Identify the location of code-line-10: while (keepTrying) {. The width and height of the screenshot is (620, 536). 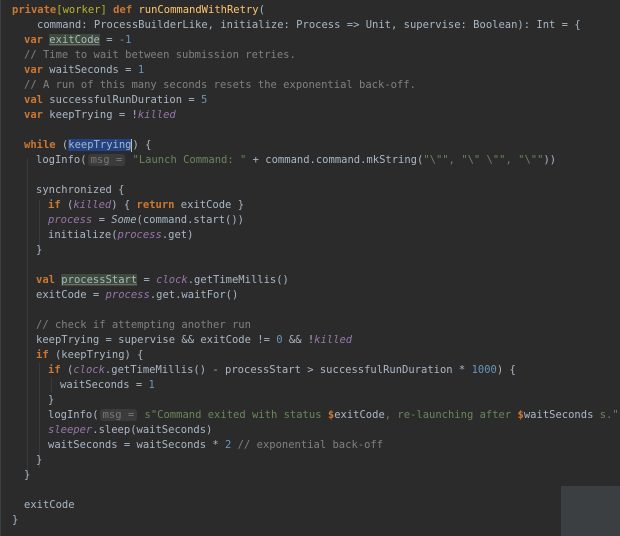
(88, 145).